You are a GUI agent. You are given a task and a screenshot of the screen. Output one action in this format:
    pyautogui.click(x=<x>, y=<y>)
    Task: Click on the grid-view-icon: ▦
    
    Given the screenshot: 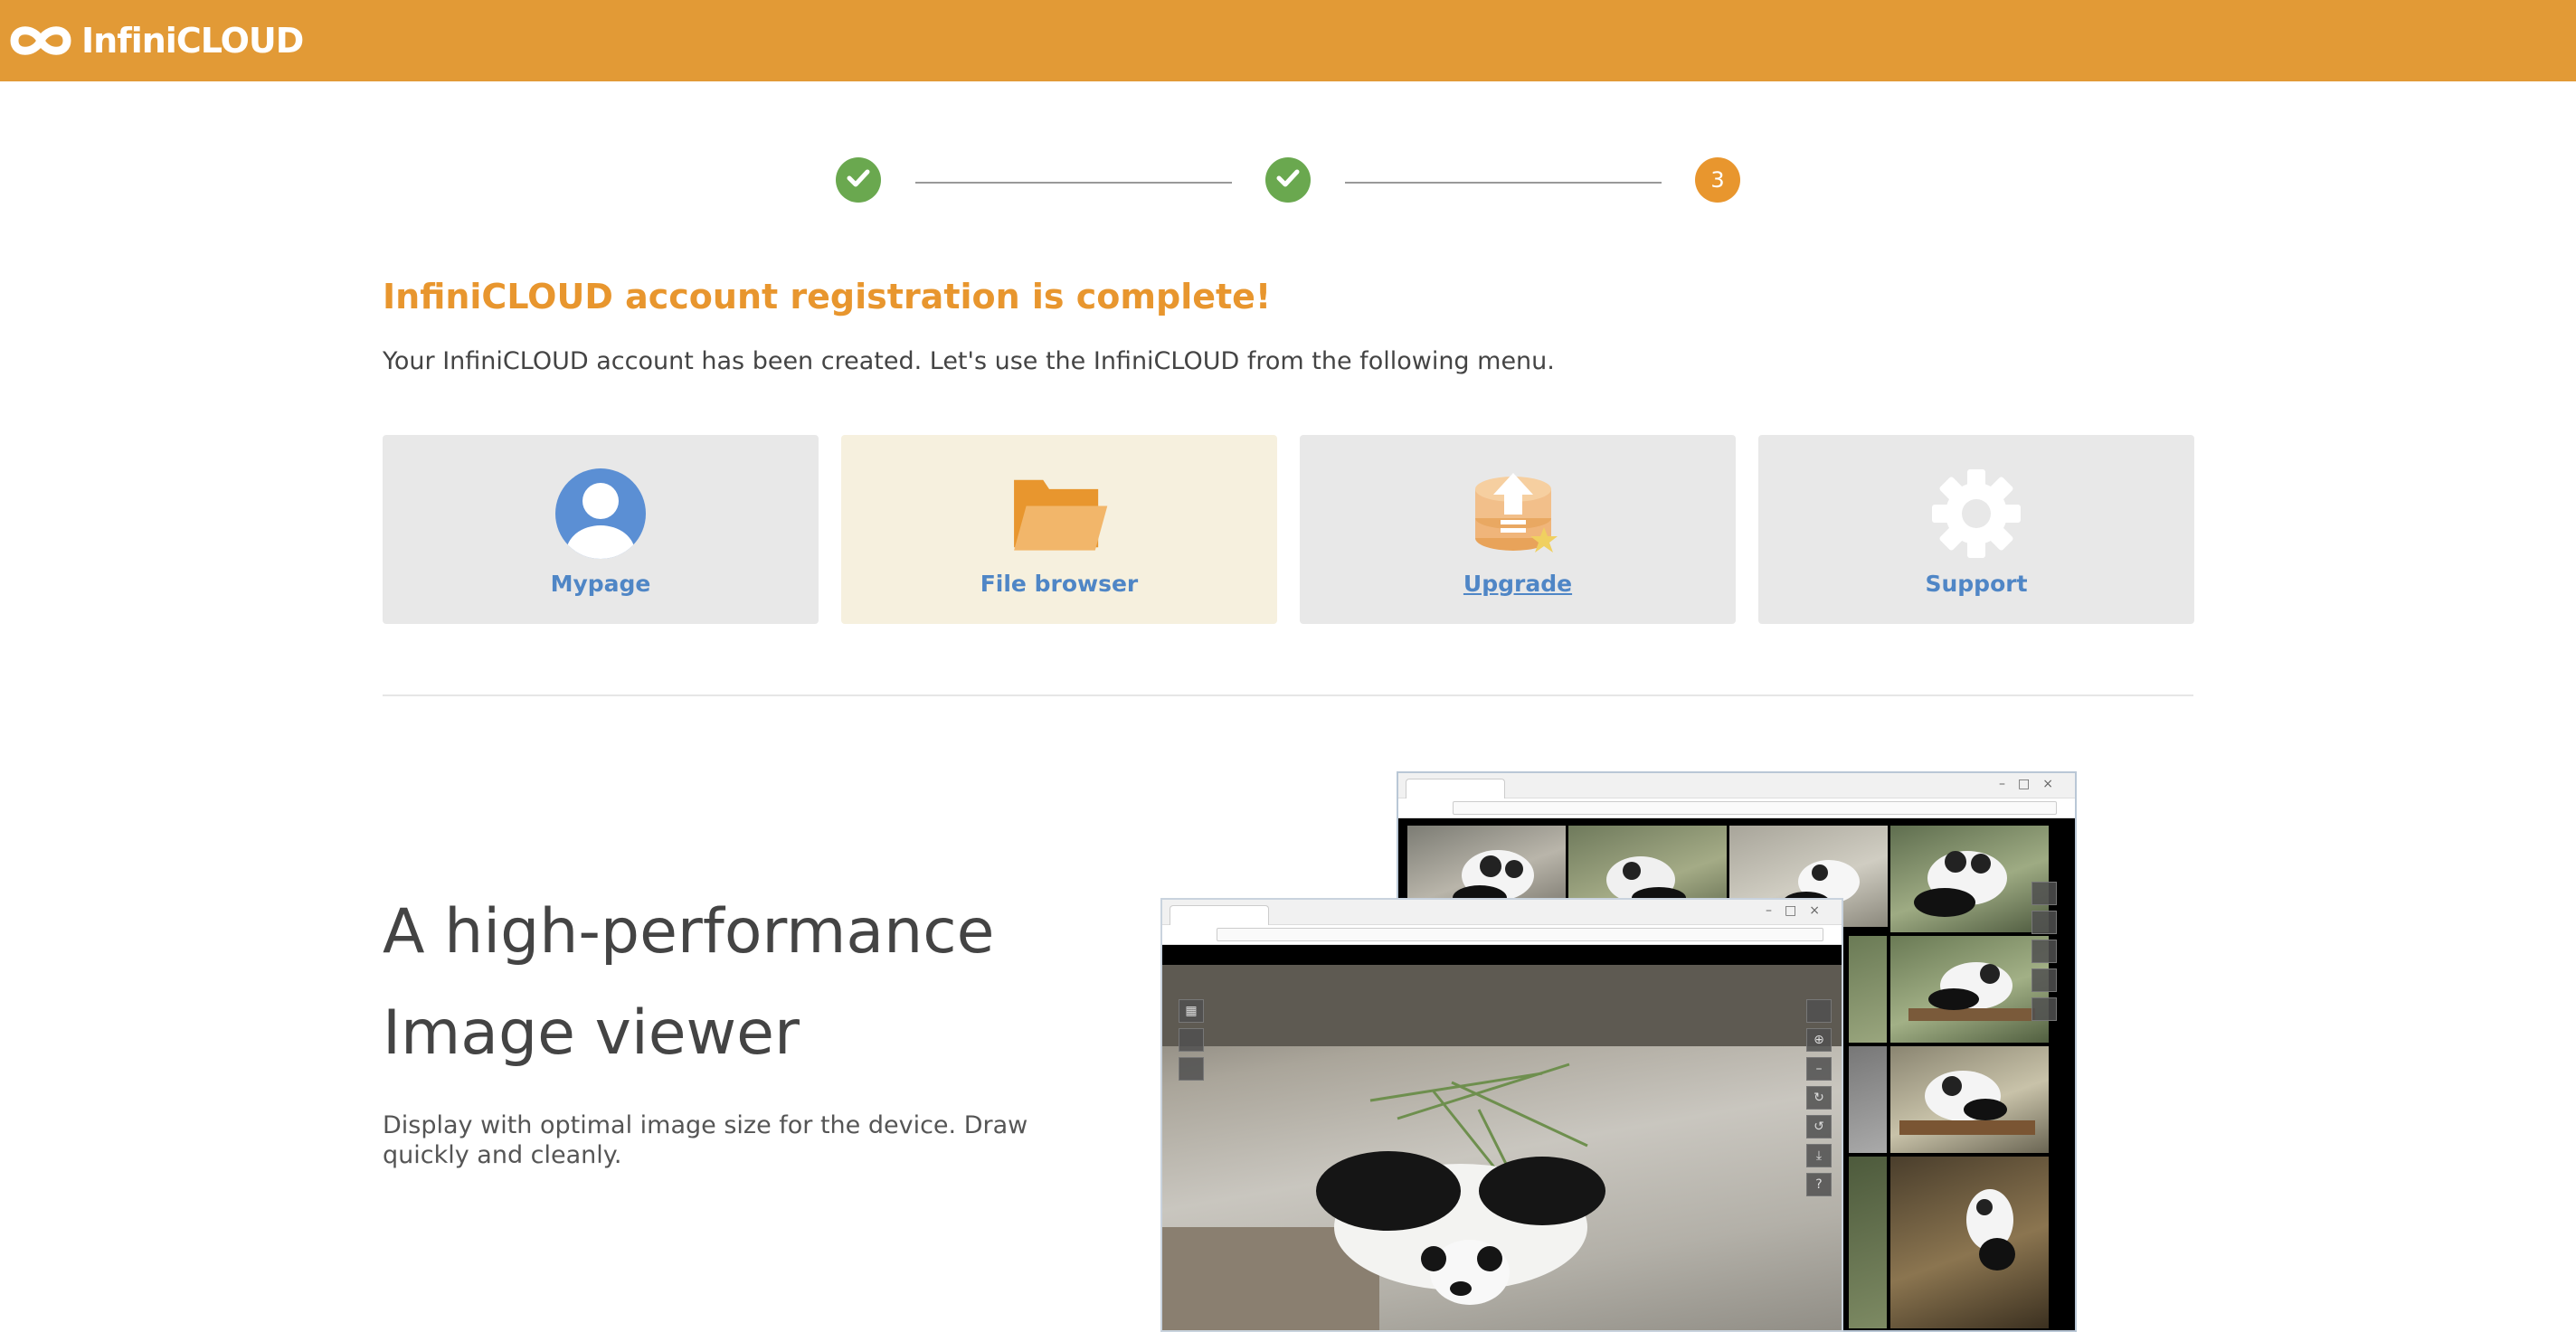 What is the action you would take?
    pyautogui.click(x=1191, y=1011)
    